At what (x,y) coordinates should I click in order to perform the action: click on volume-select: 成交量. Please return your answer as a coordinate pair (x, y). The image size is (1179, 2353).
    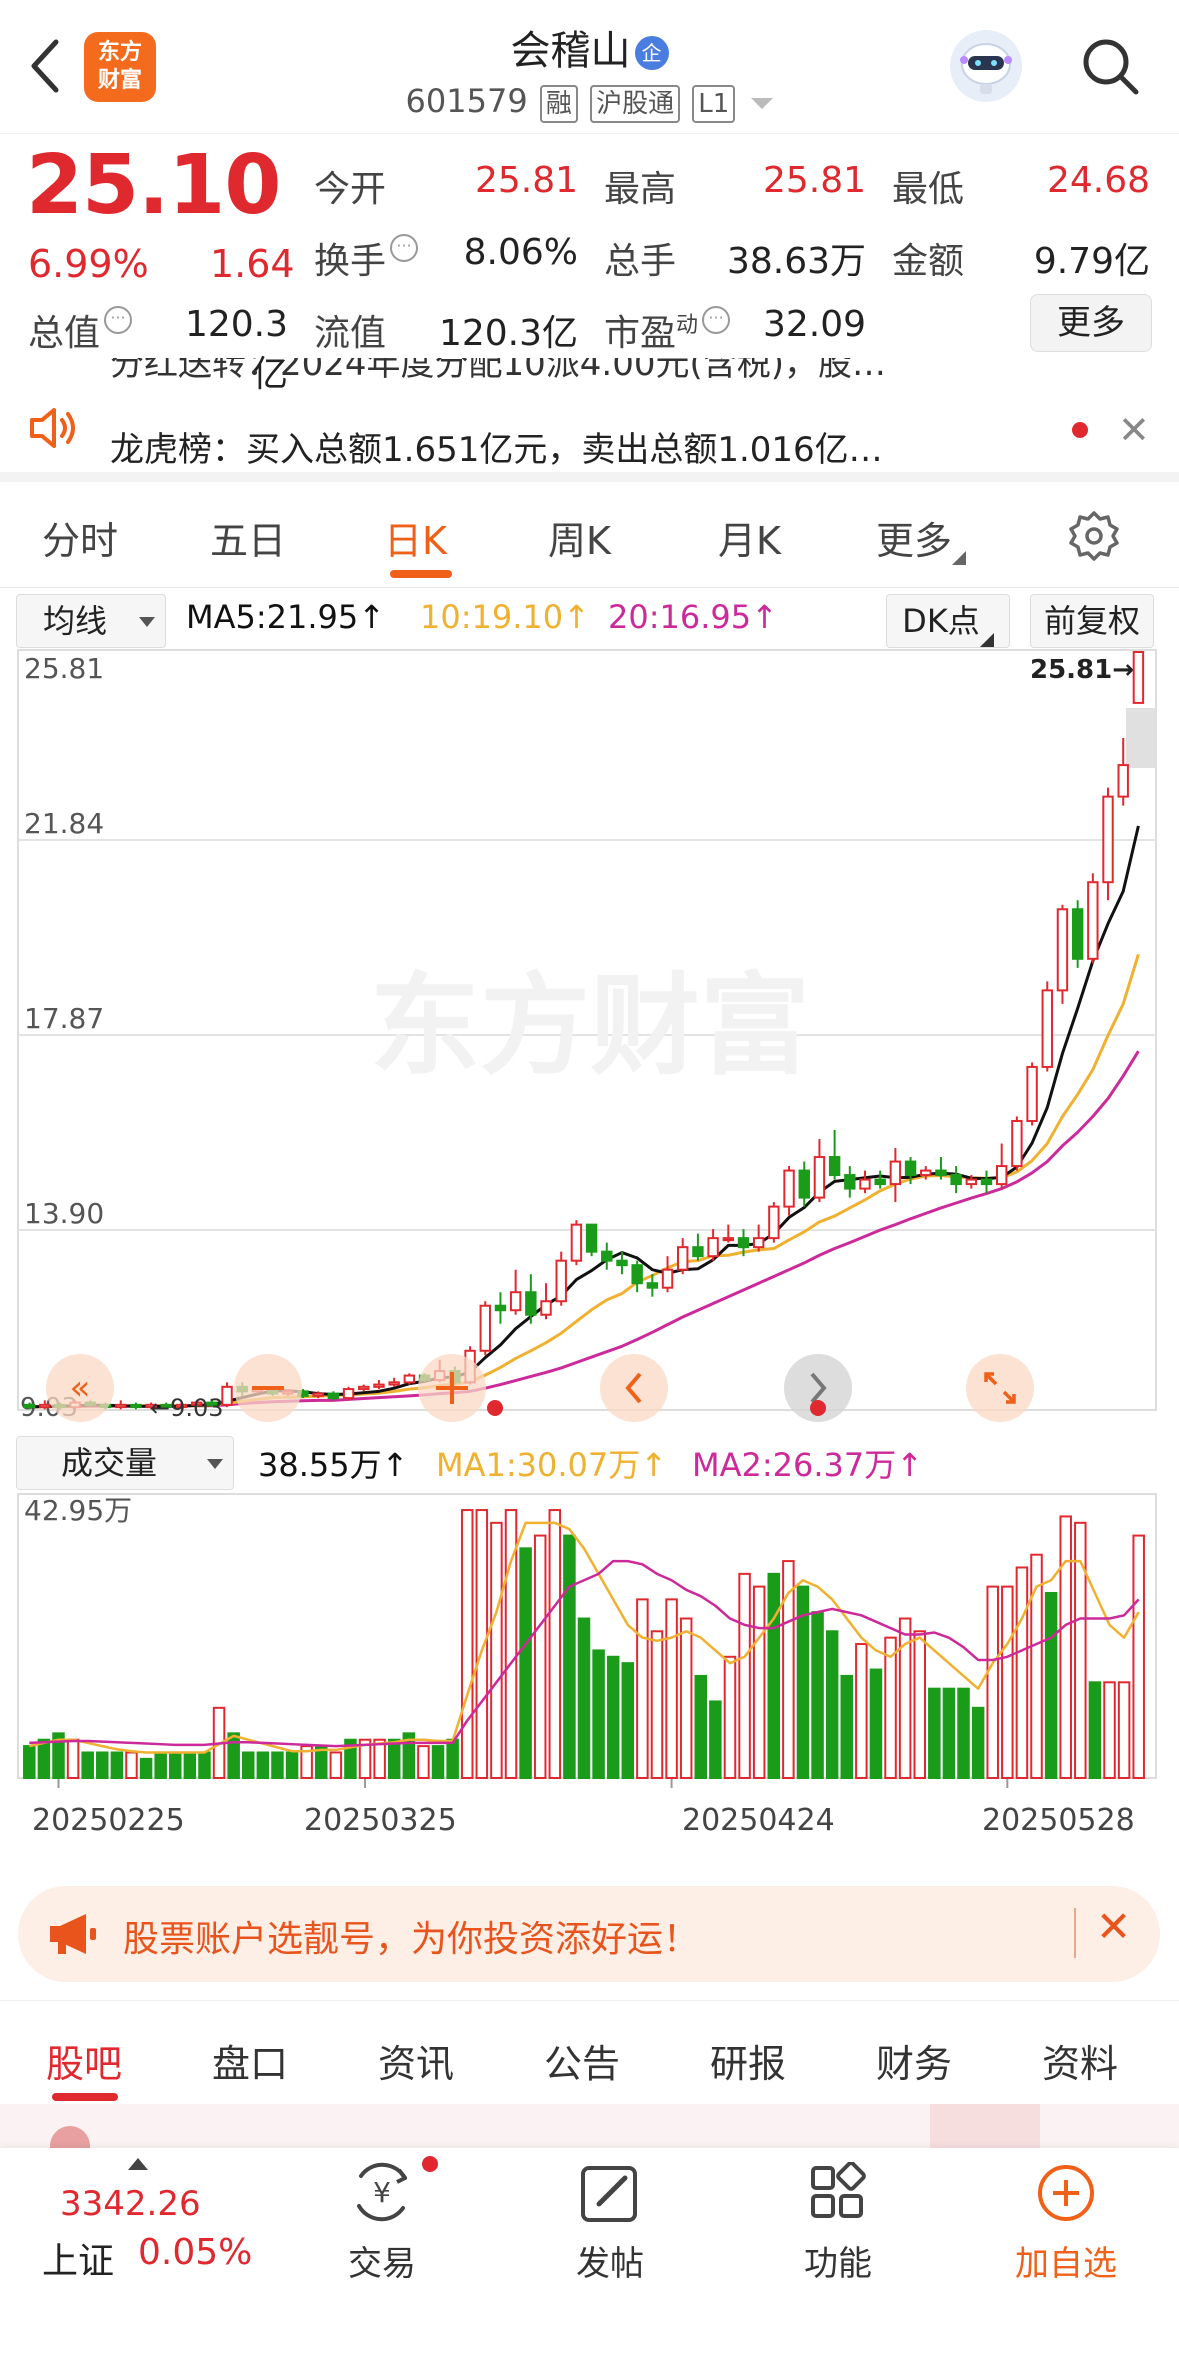
    Looking at the image, I should click on (125, 1463).